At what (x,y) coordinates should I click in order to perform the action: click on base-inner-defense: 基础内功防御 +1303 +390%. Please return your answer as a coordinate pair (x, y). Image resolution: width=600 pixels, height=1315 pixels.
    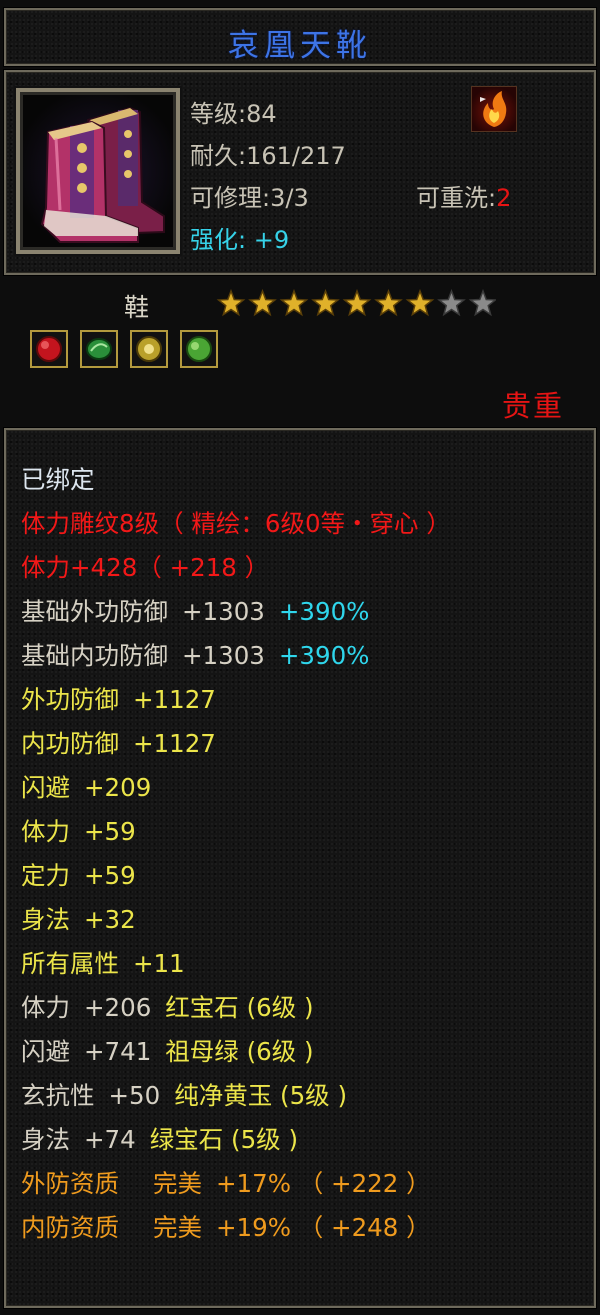
    Looking at the image, I should click on (236, 656).